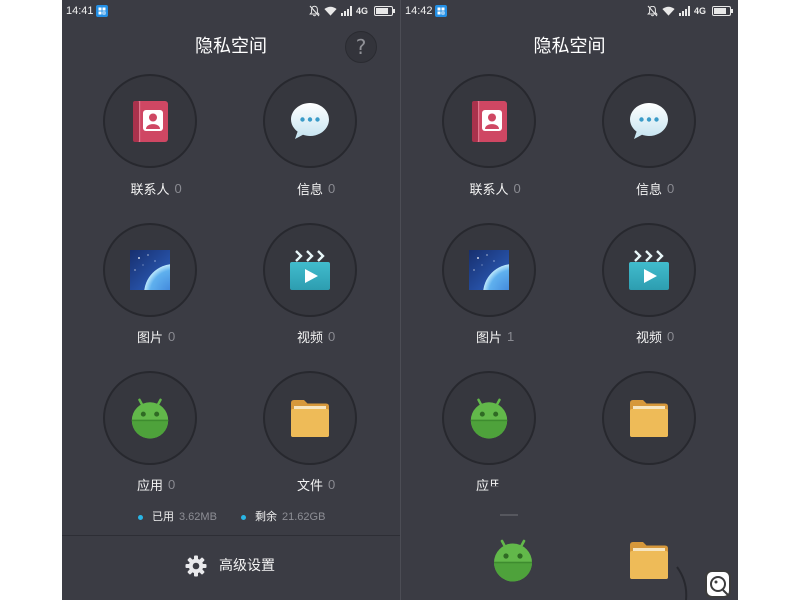  Describe the element at coordinates (172, 336) in the screenshot. I see `pictures-count: 0` at that location.